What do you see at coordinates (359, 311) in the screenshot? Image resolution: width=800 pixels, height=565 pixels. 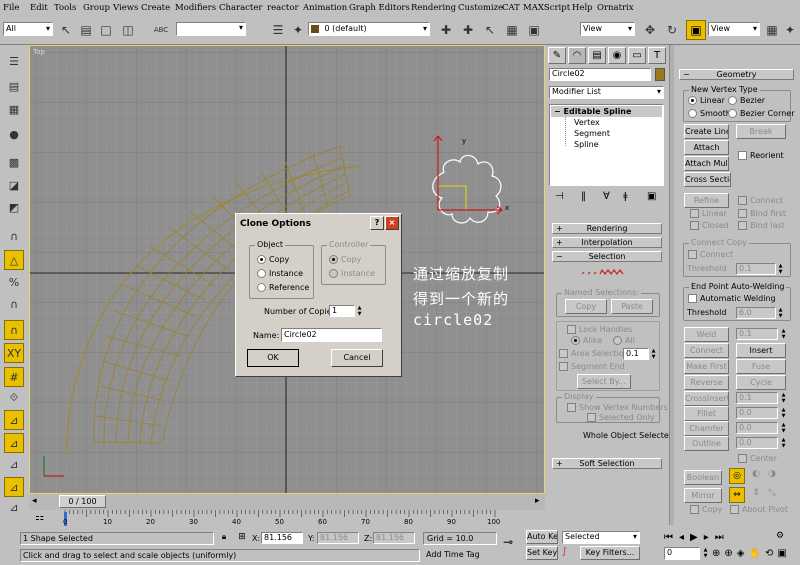 I see `copies-spinner: ▲ ▼` at bounding box center [359, 311].